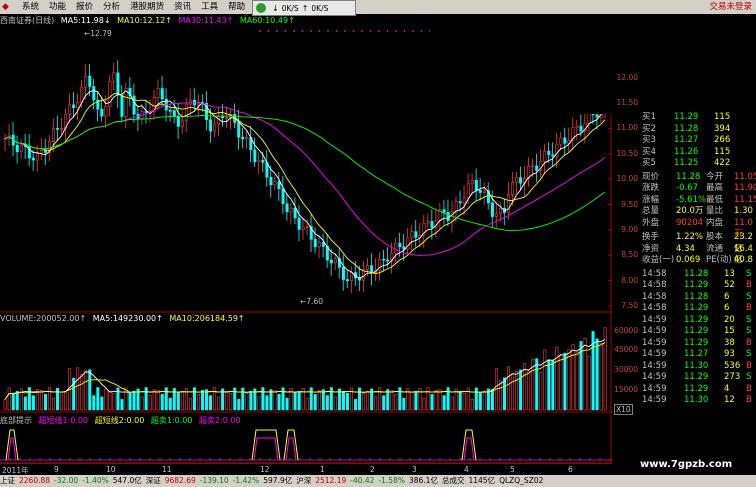 The width and height of the screenshot is (756, 487). What do you see at coordinates (182, 7) in the screenshot?
I see `menu-item-news: 资讯` at bounding box center [182, 7].